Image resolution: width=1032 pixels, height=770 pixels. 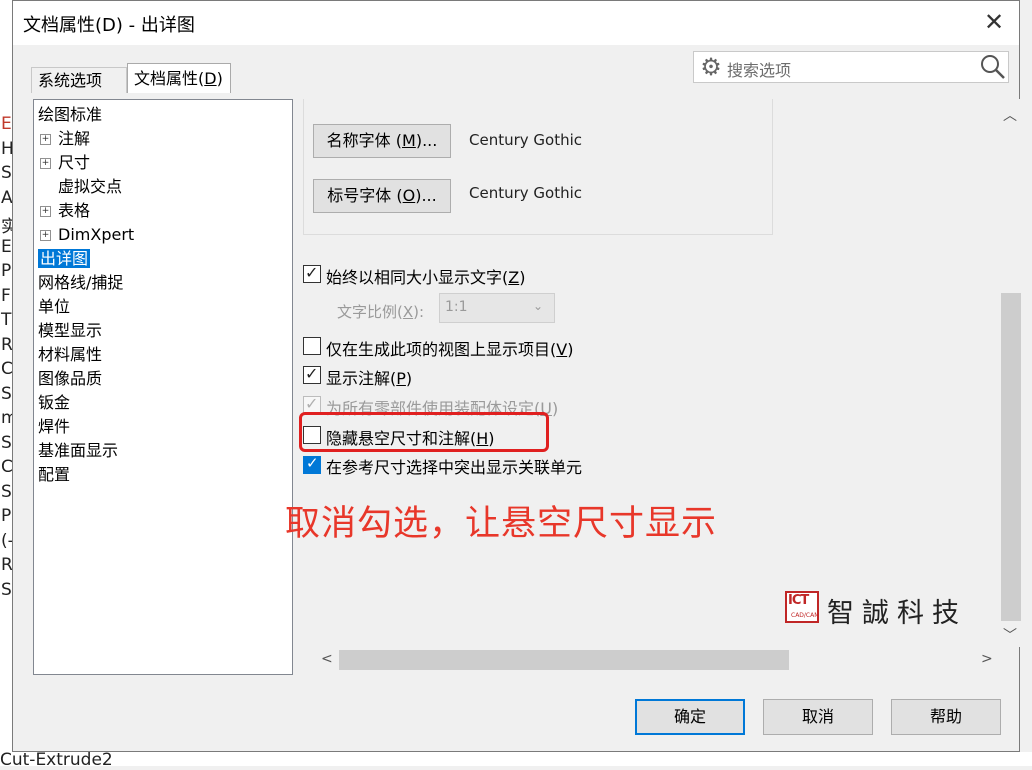 I want to click on text-scale-value: 1:1, so click(x=456, y=307).